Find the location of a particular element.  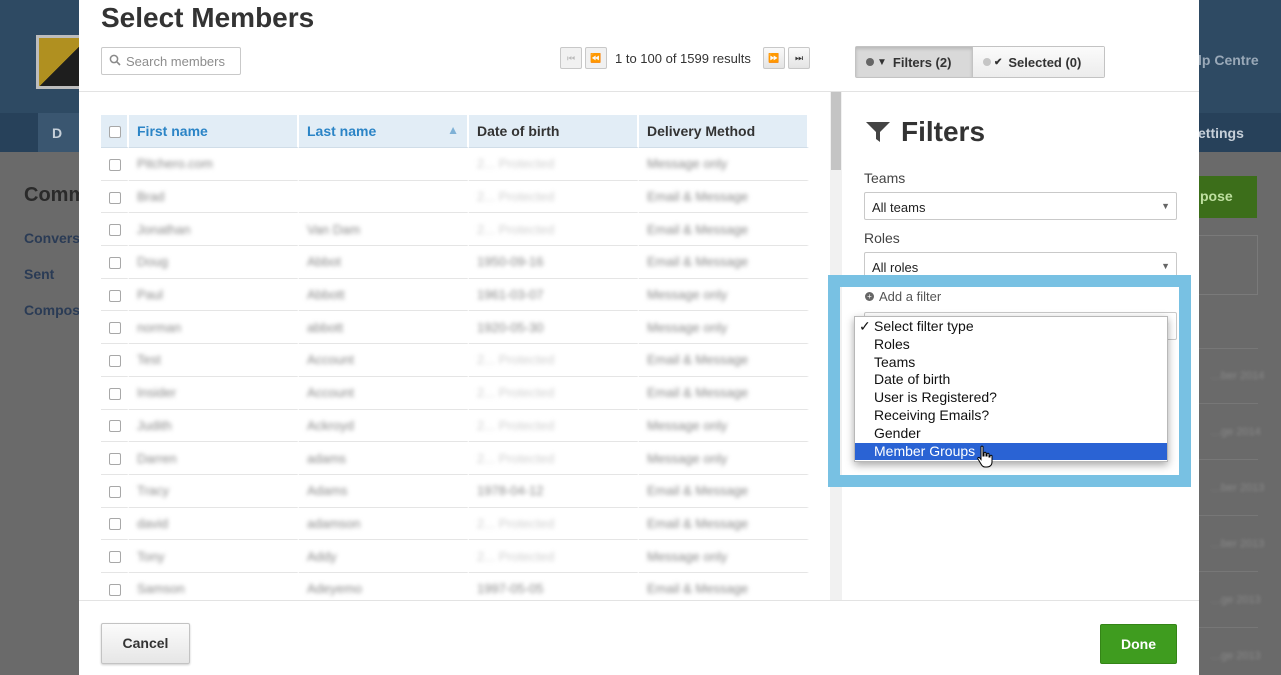

roles-select-value: All roles is located at coordinates (895, 267).